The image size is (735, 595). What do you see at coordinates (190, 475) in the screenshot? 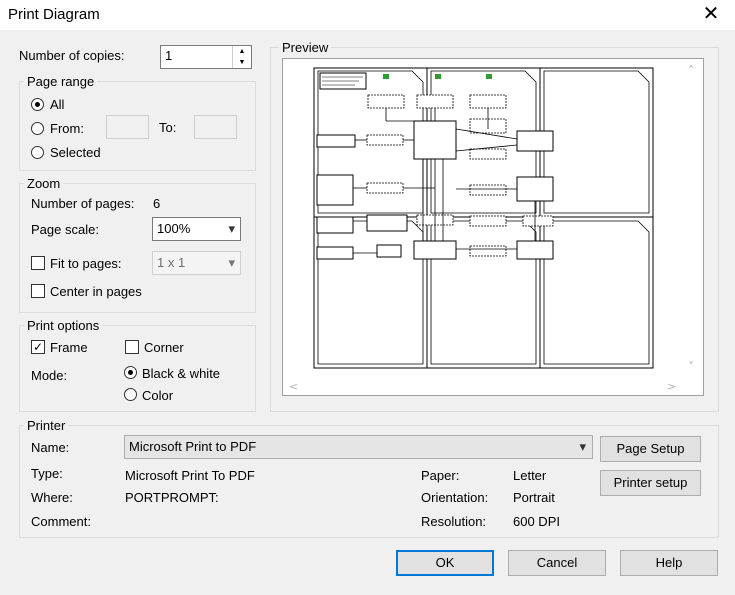
I see `printer-type-value: Microsoft Print To PDF` at bounding box center [190, 475].